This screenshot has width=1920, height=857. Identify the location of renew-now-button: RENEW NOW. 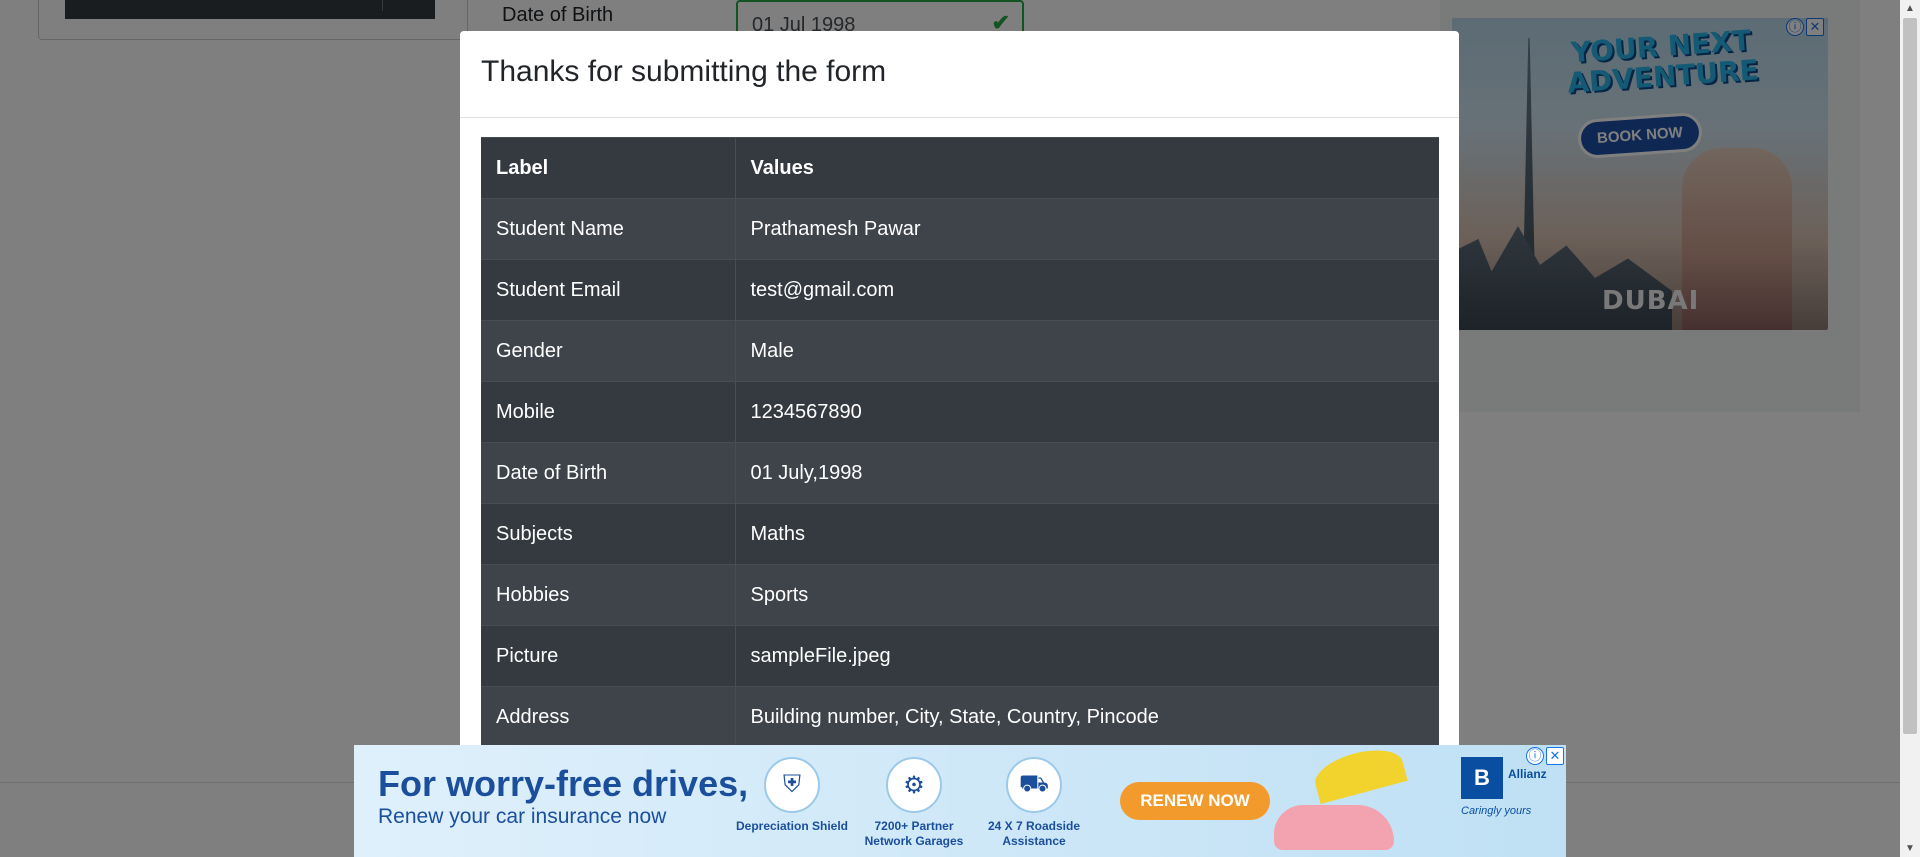
(1195, 801).